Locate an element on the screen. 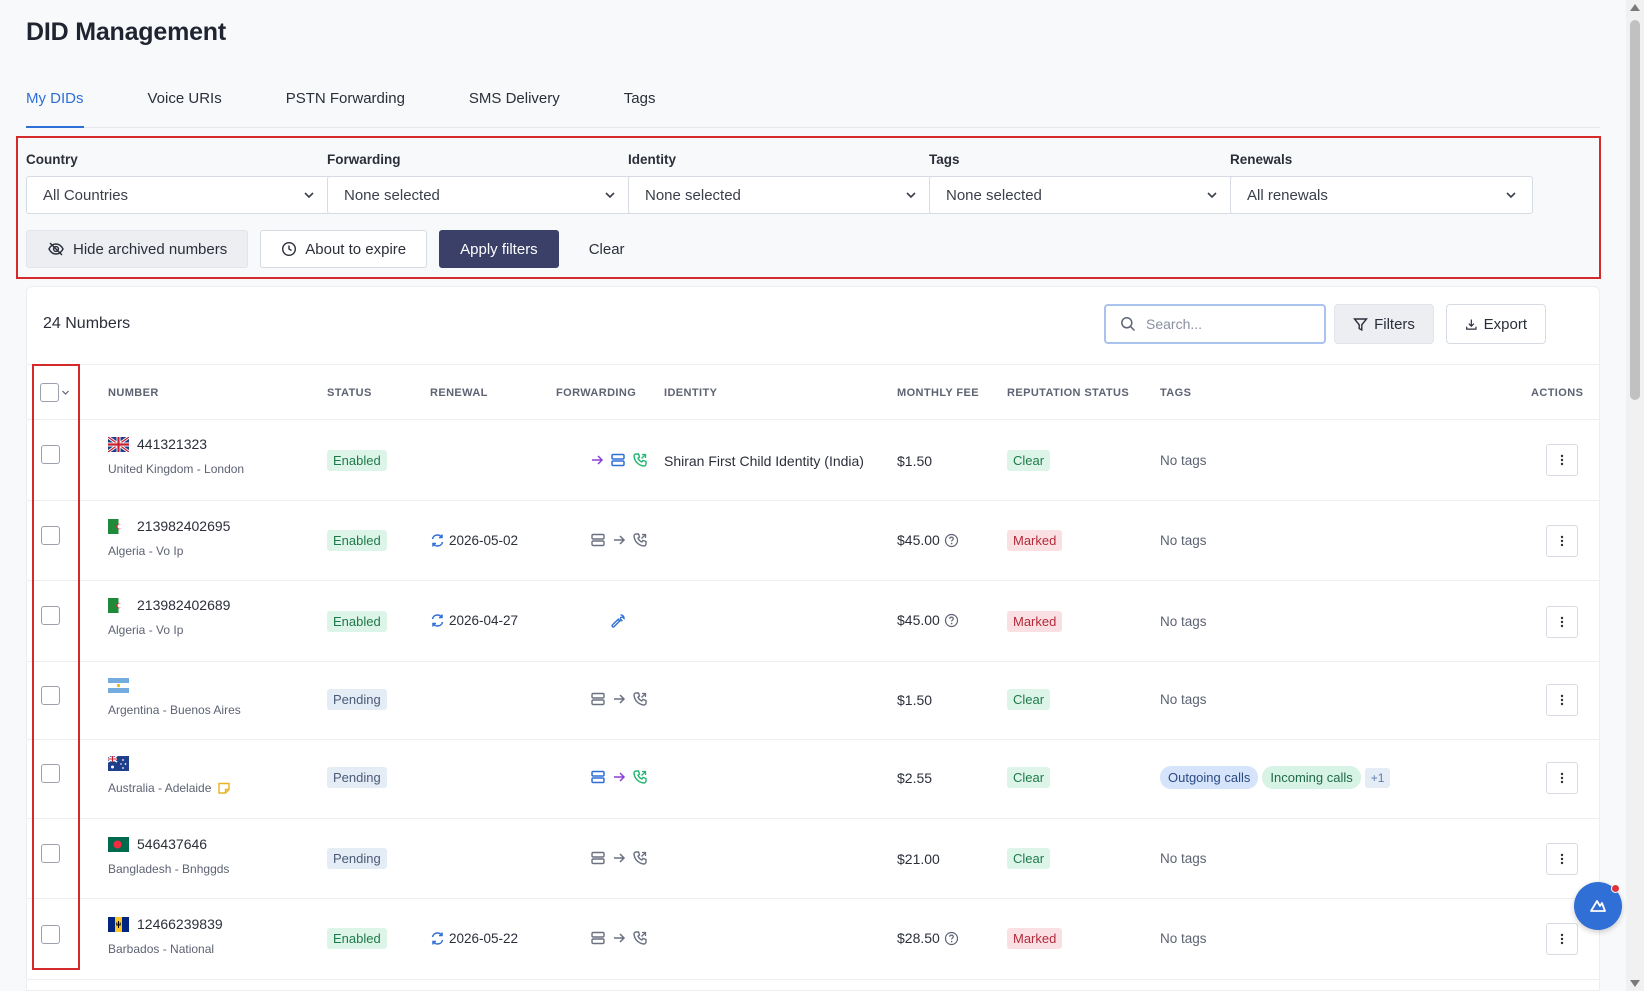 Image resolution: width=1644 pixels, height=991 pixels. renewal-cell: 2026-04-27 is located at coordinates (474, 620).